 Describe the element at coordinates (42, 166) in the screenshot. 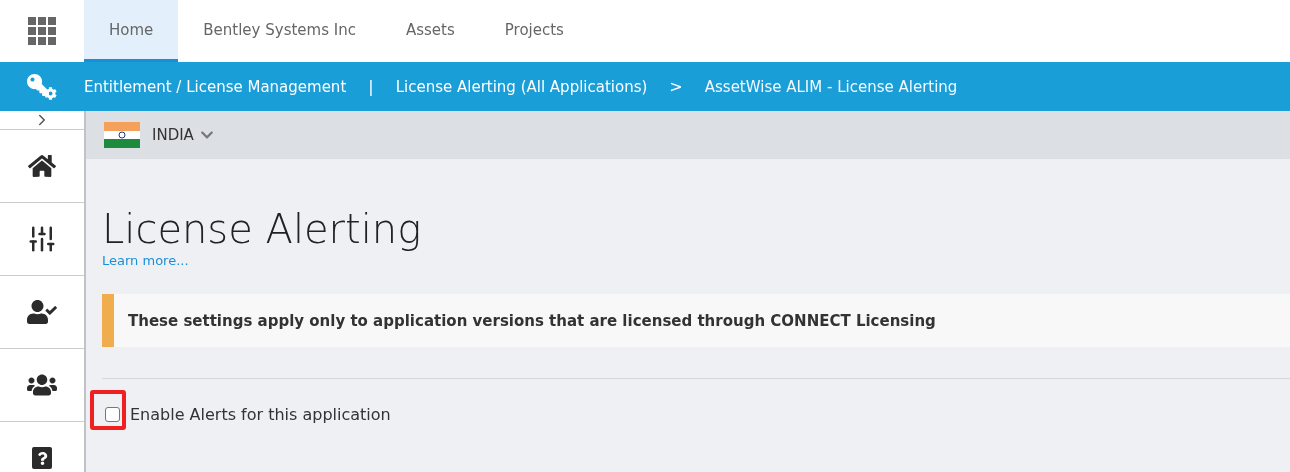

I see `home-icon` at that location.